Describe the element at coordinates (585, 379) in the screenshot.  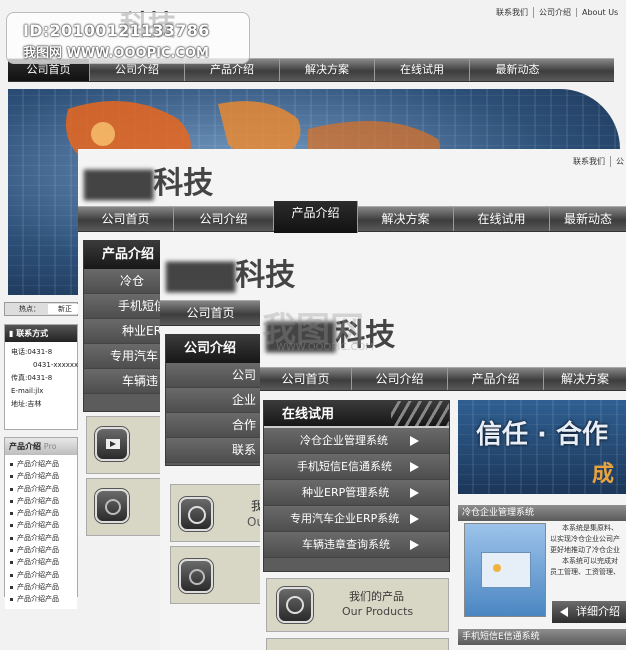
I see `layer4-nav-solutions: 解决方案` at that location.